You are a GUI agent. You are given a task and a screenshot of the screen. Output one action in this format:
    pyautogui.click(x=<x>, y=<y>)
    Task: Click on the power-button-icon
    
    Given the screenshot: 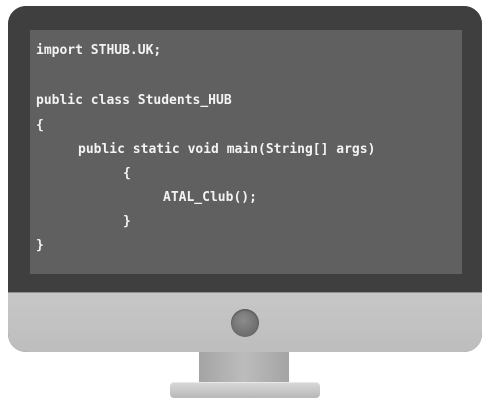 What is the action you would take?
    pyautogui.click(x=245, y=323)
    